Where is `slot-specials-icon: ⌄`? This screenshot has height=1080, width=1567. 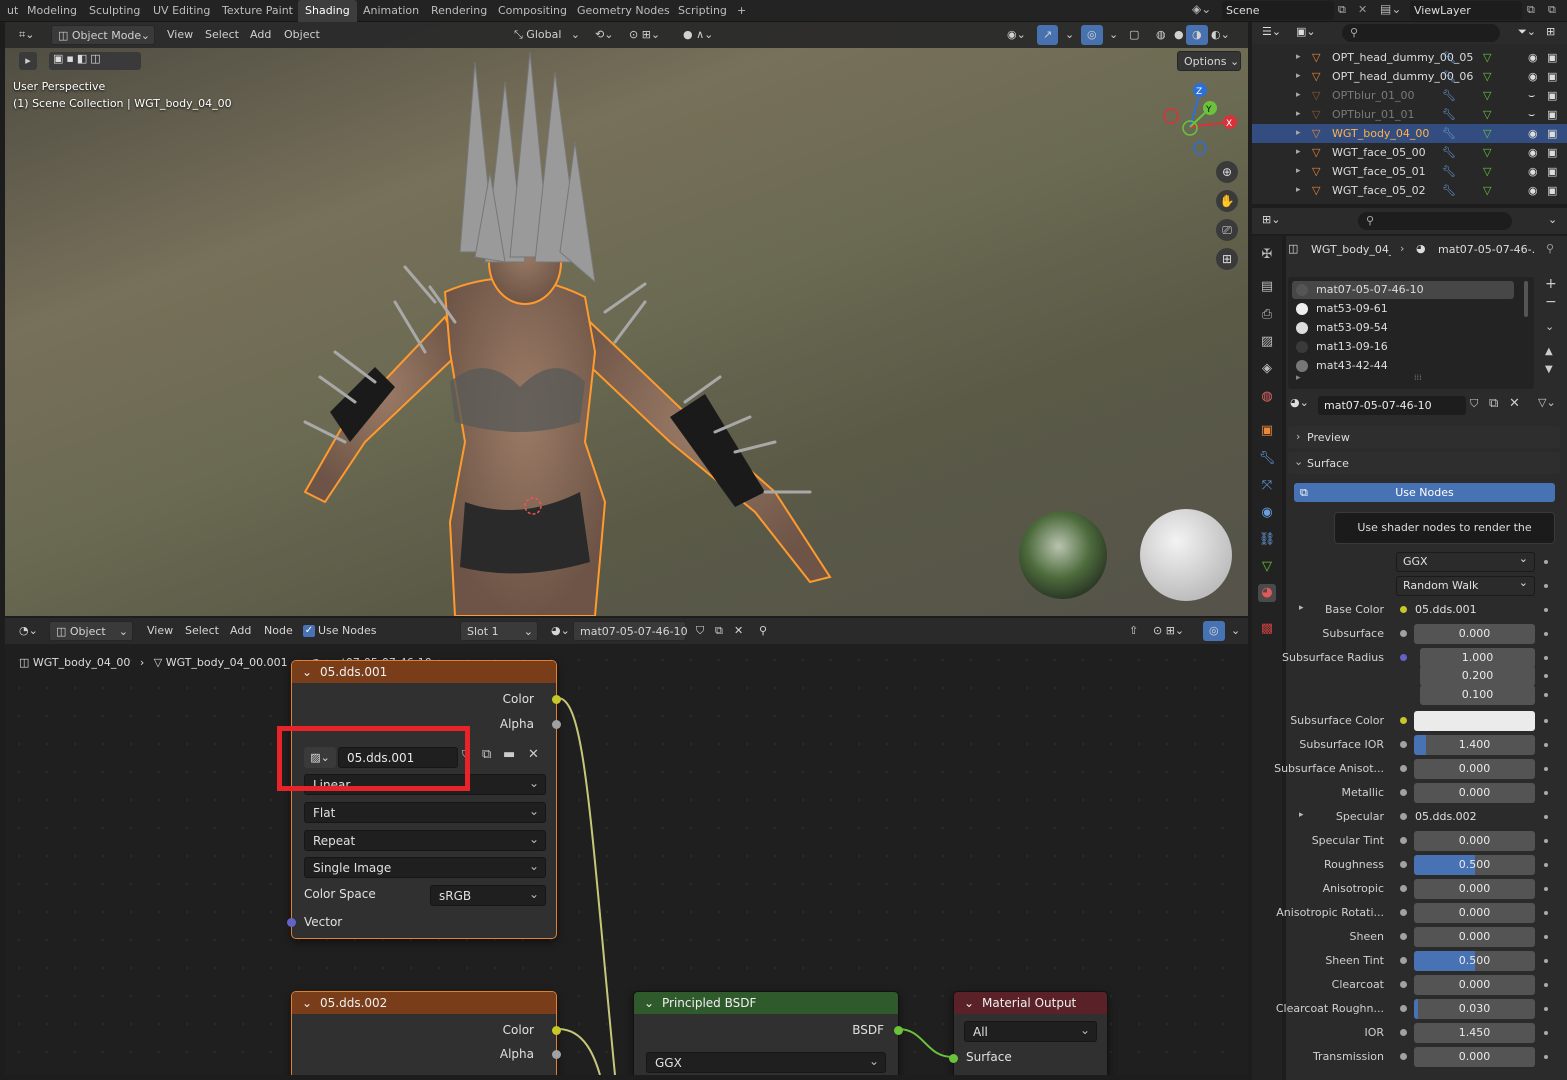 slot-specials-icon: ⌄ is located at coordinates (1549, 326).